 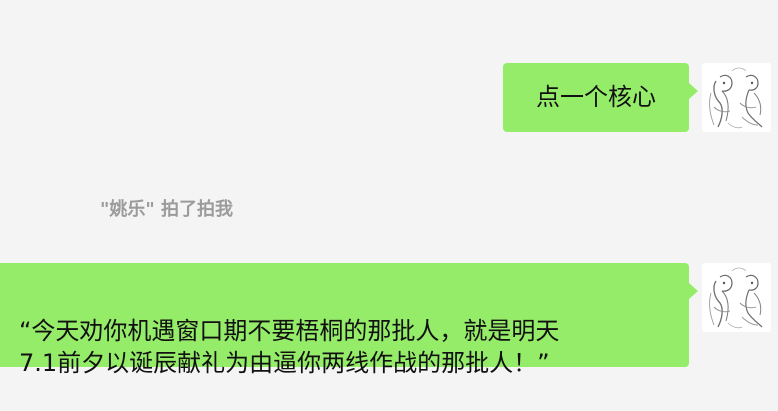 I want to click on system-notice-pat: "姚乐" 拍了拍我, so click(x=166, y=210).